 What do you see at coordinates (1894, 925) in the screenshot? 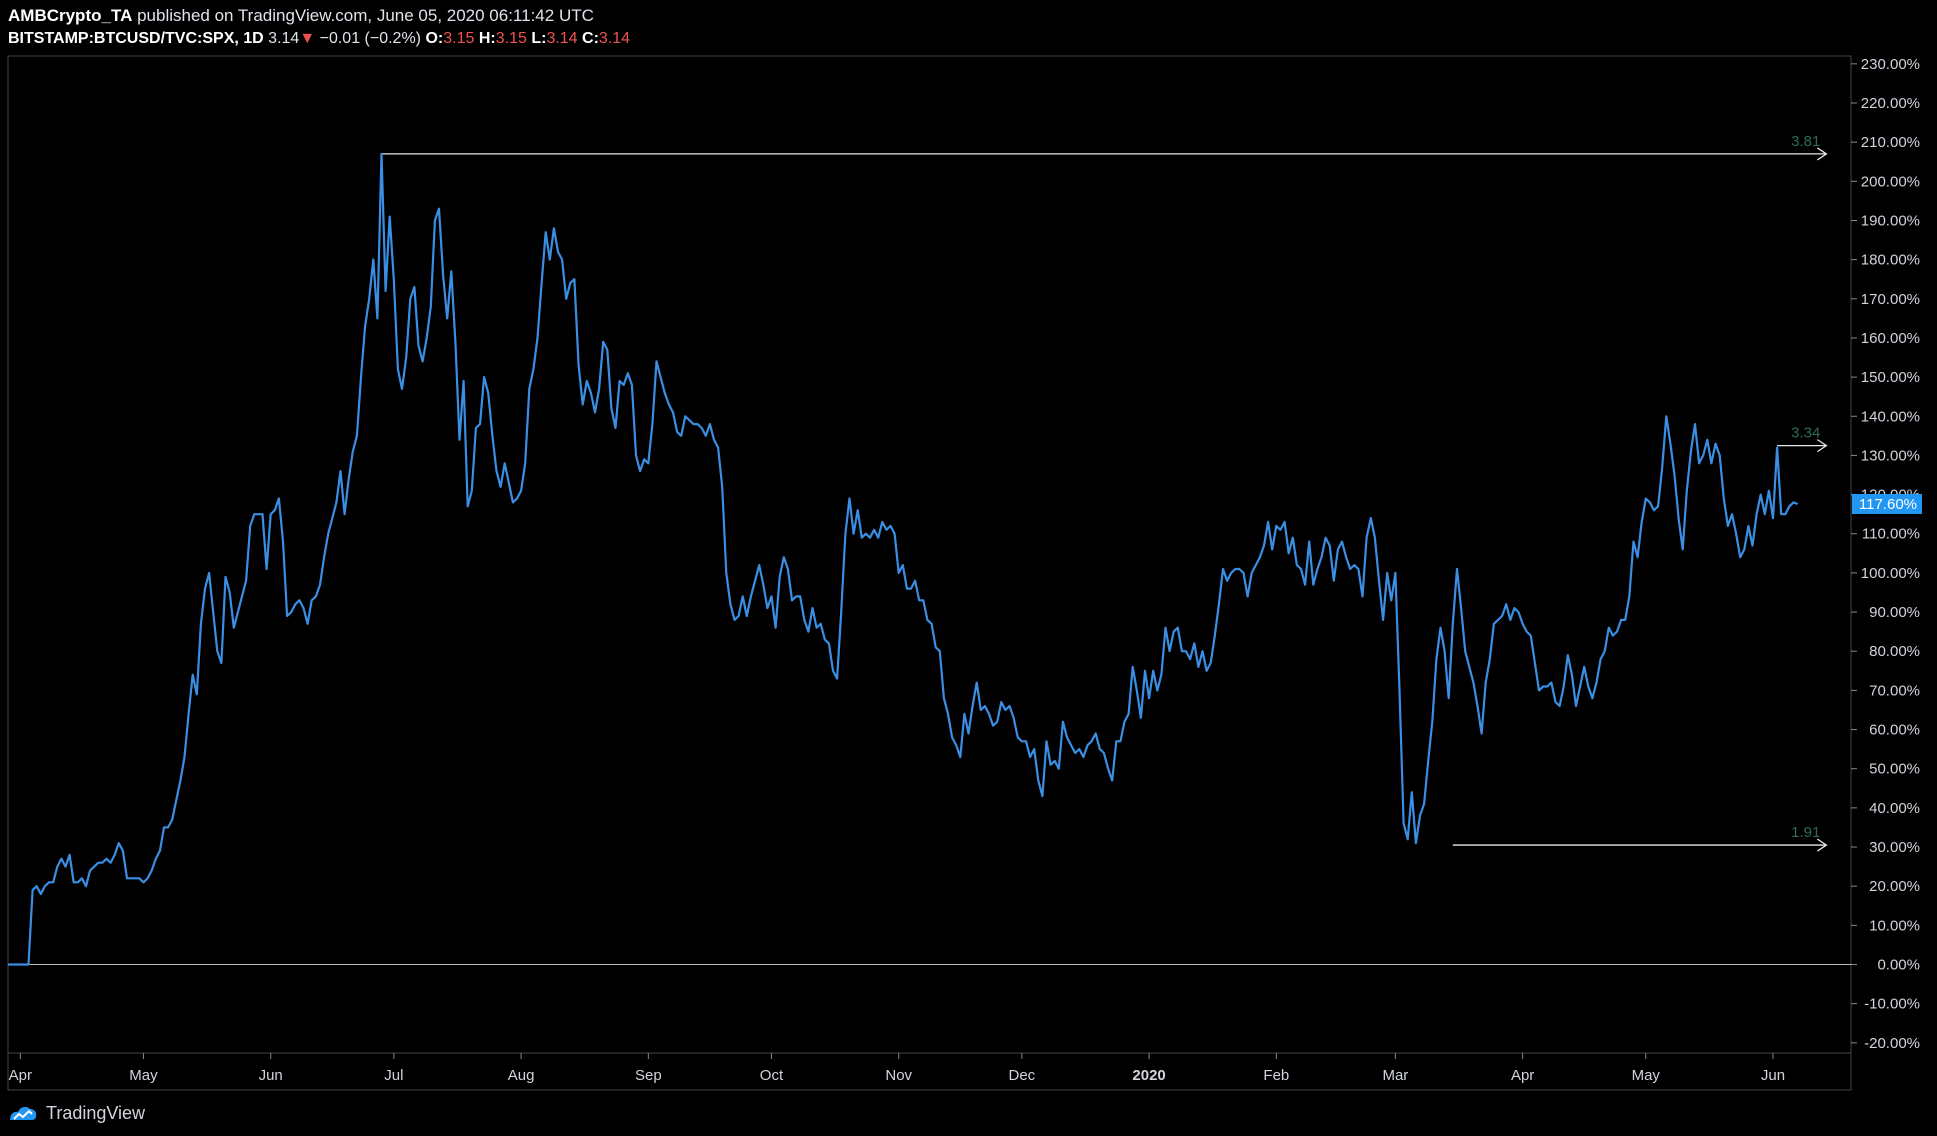
I see `y-tick-label: 10.00%` at bounding box center [1894, 925].